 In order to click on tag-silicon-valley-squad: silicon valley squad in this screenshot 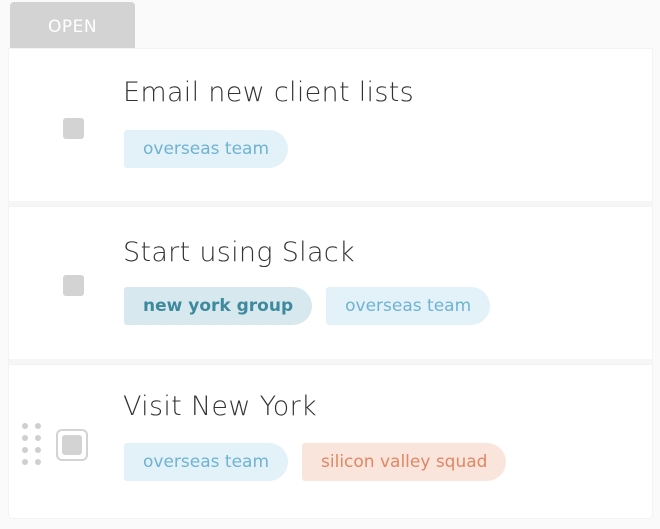, I will do `click(404, 462)`.